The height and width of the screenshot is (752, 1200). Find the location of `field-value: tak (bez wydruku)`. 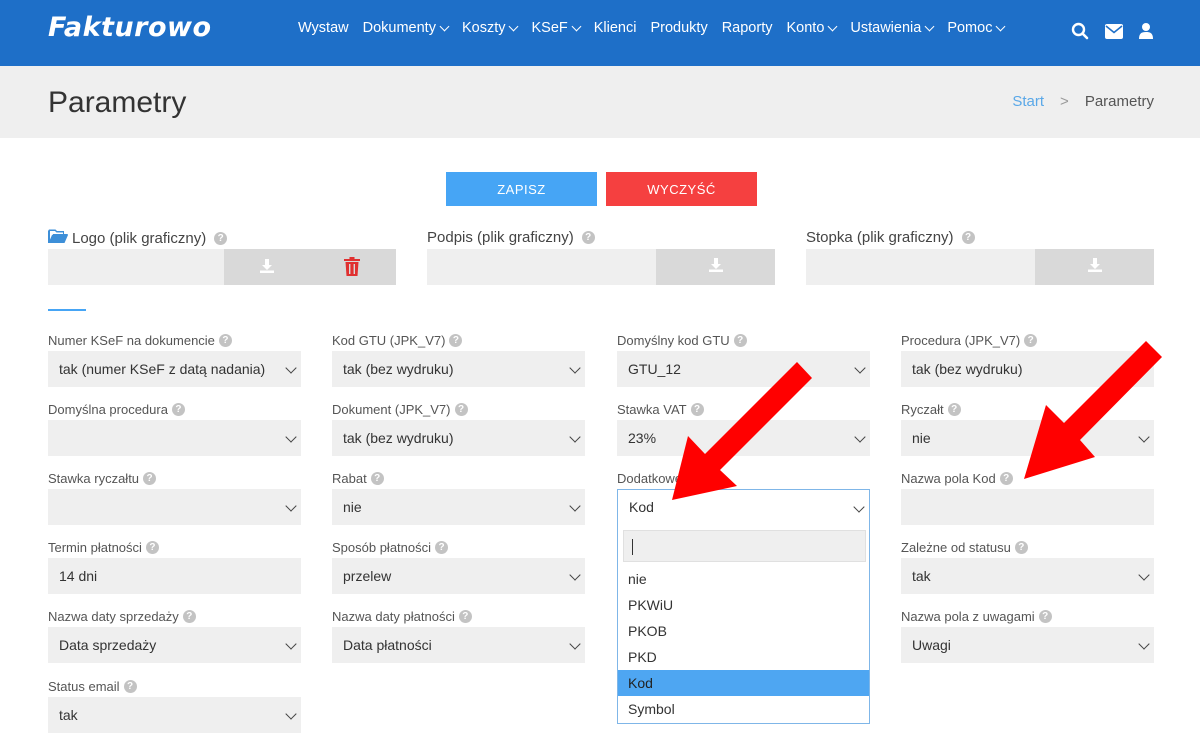

field-value: tak (bez wydruku) is located at coordinates (967, 369).